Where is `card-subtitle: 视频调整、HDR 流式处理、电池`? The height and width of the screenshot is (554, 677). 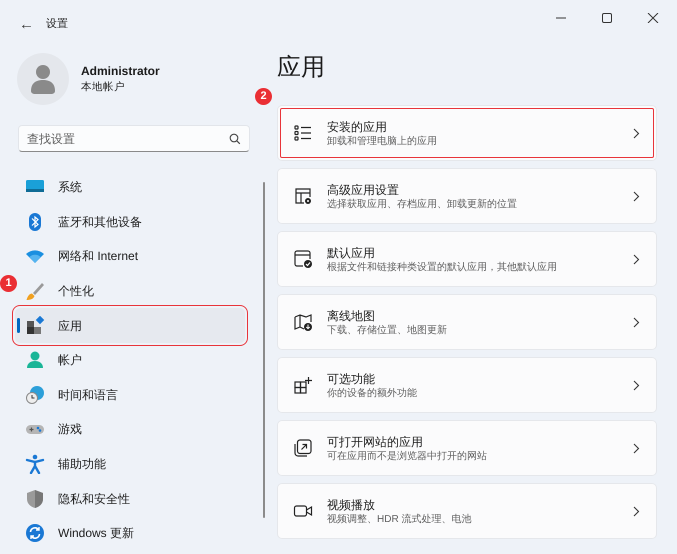 card-subtitle: 视频调整、HDR 流式处理、电池 is located at coordinates (399, 519).